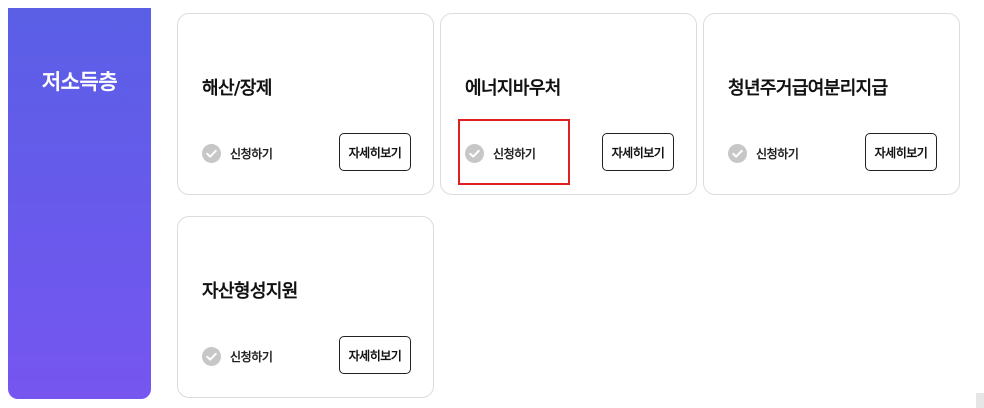 The height and width of the screenshot is (408, 984). What do you see at coordinates (513, 88) in the screenshot?
I see `card-title: 에너지바우처` at bounding box center [513, 88].